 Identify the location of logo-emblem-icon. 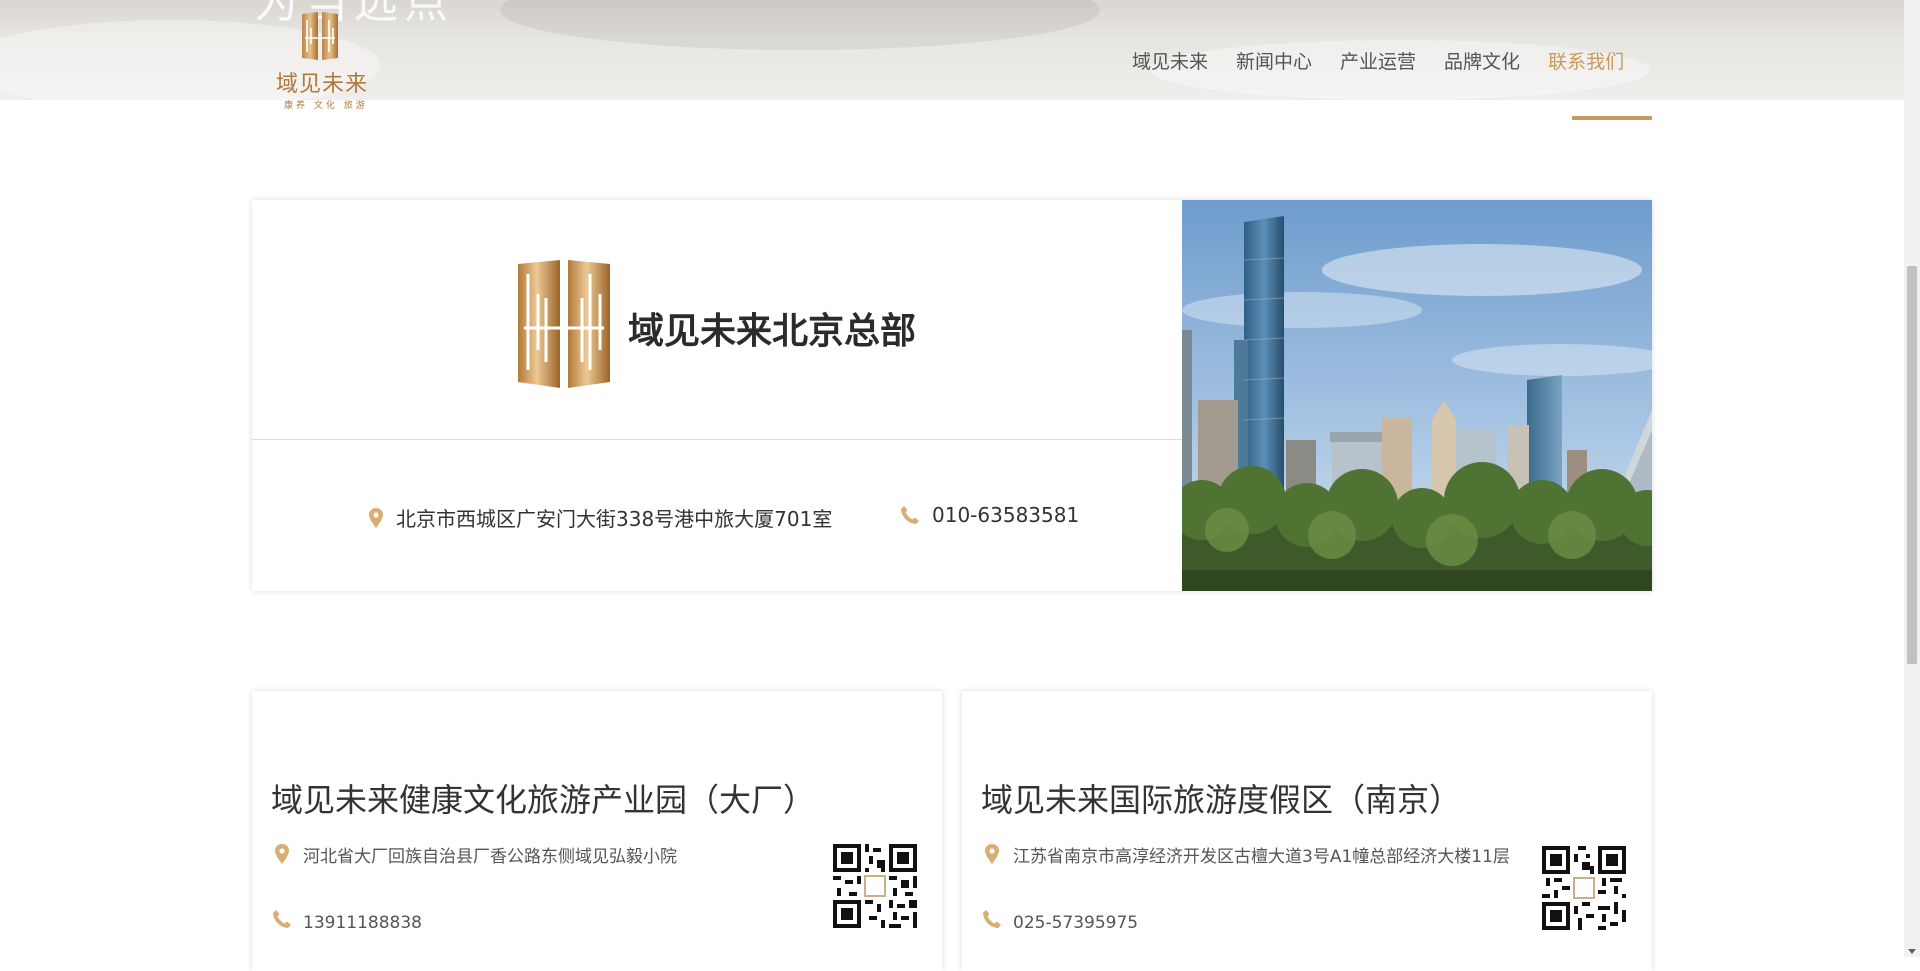
(320, 36).